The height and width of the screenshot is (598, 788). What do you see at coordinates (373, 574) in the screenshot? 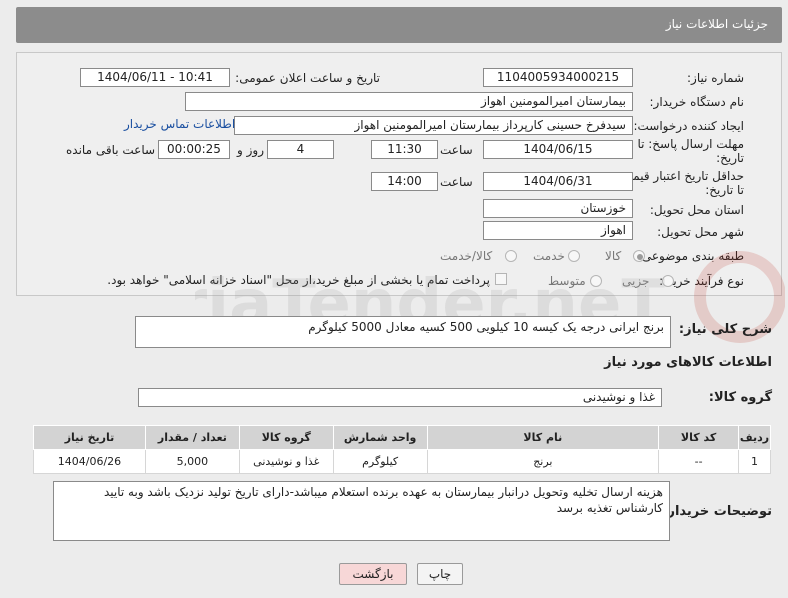
I see `back-button: بازگشت` at bounding box center [373, 574].